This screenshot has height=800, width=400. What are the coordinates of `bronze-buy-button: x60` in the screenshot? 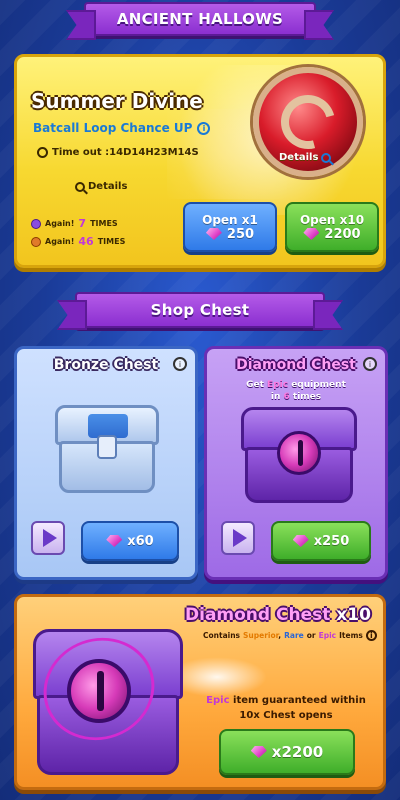 It's located at (130, 541).